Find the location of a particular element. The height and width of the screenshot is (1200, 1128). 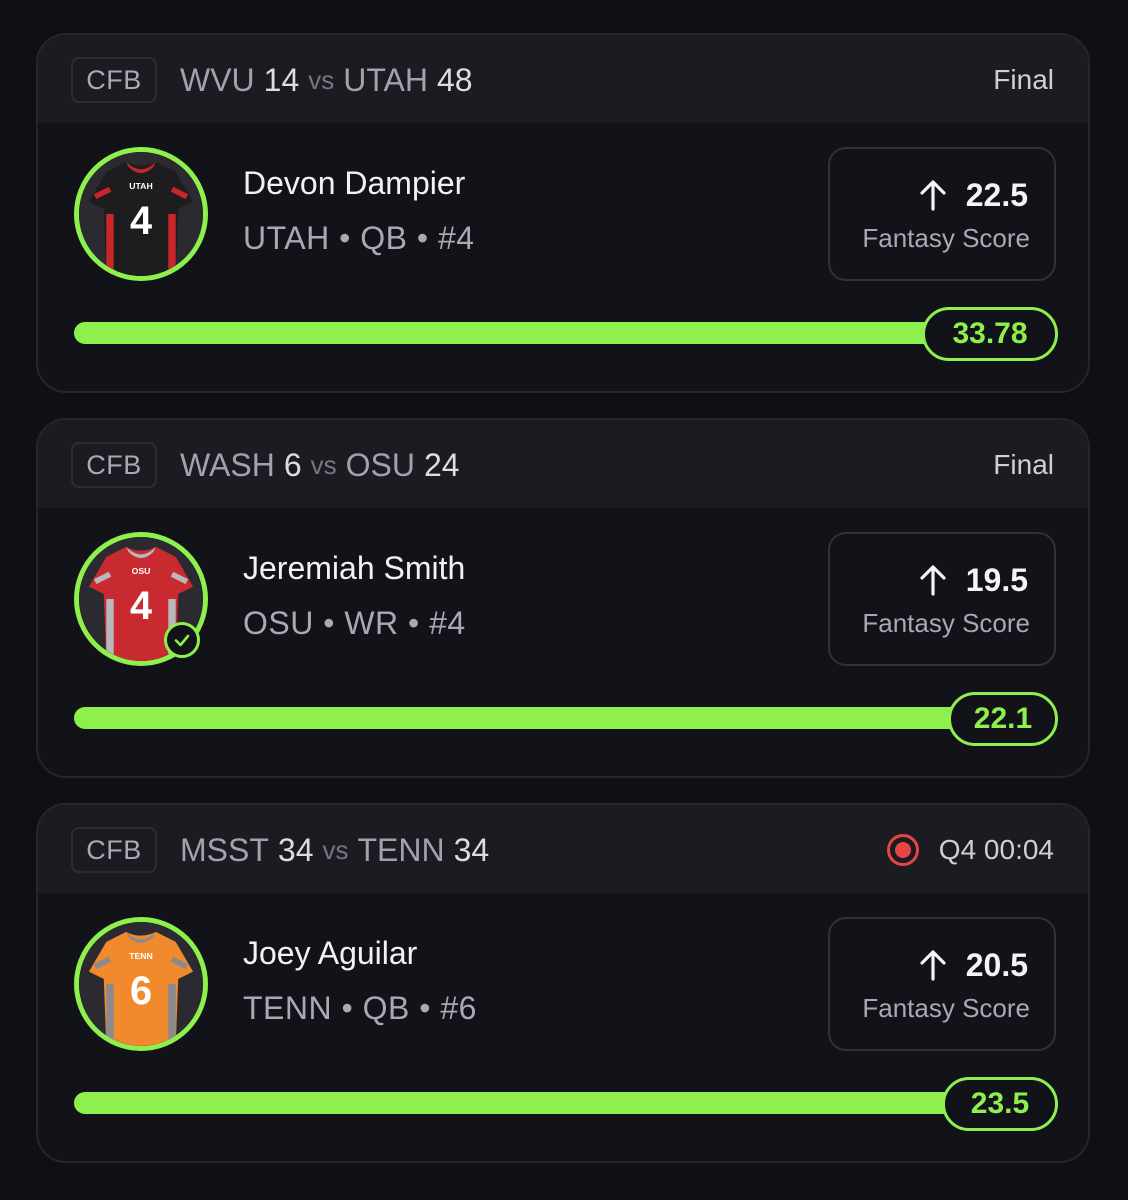

jersey-image: TENN 6 is located at coordinates (141, 984).